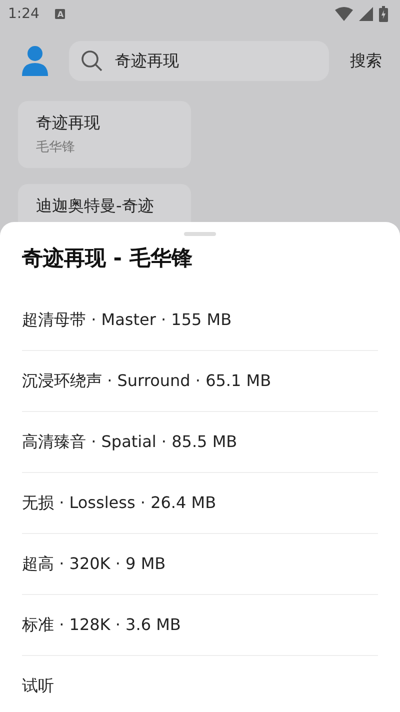 This screenshot has height=712, width=400. I want to click on quality-option: 标准 · 128K · 3.6 MB, so click(101, 625).